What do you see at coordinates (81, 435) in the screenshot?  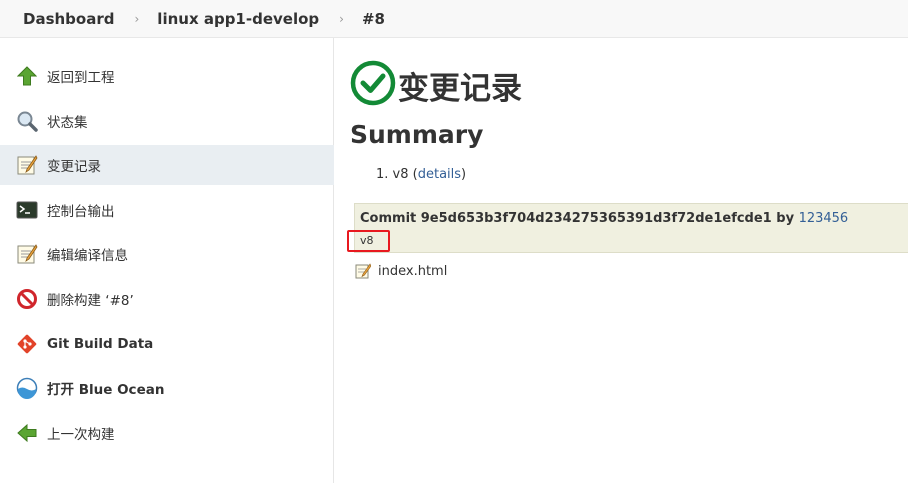 I see `sidebar-item-label: 上一次构建` at bounding box center [81, 435].